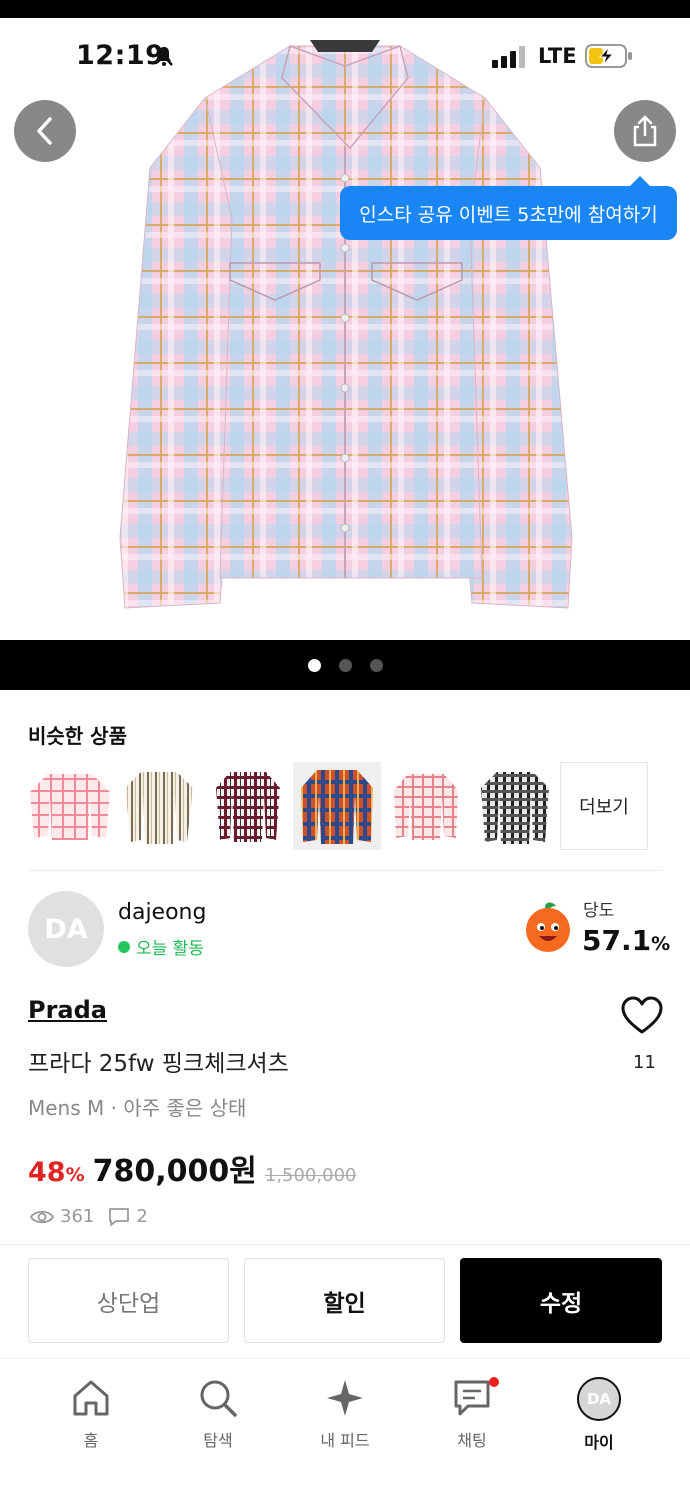 The height and width of the screenshot is (1500, 690). I want to click on network-label: LTE, so click(557, 56).